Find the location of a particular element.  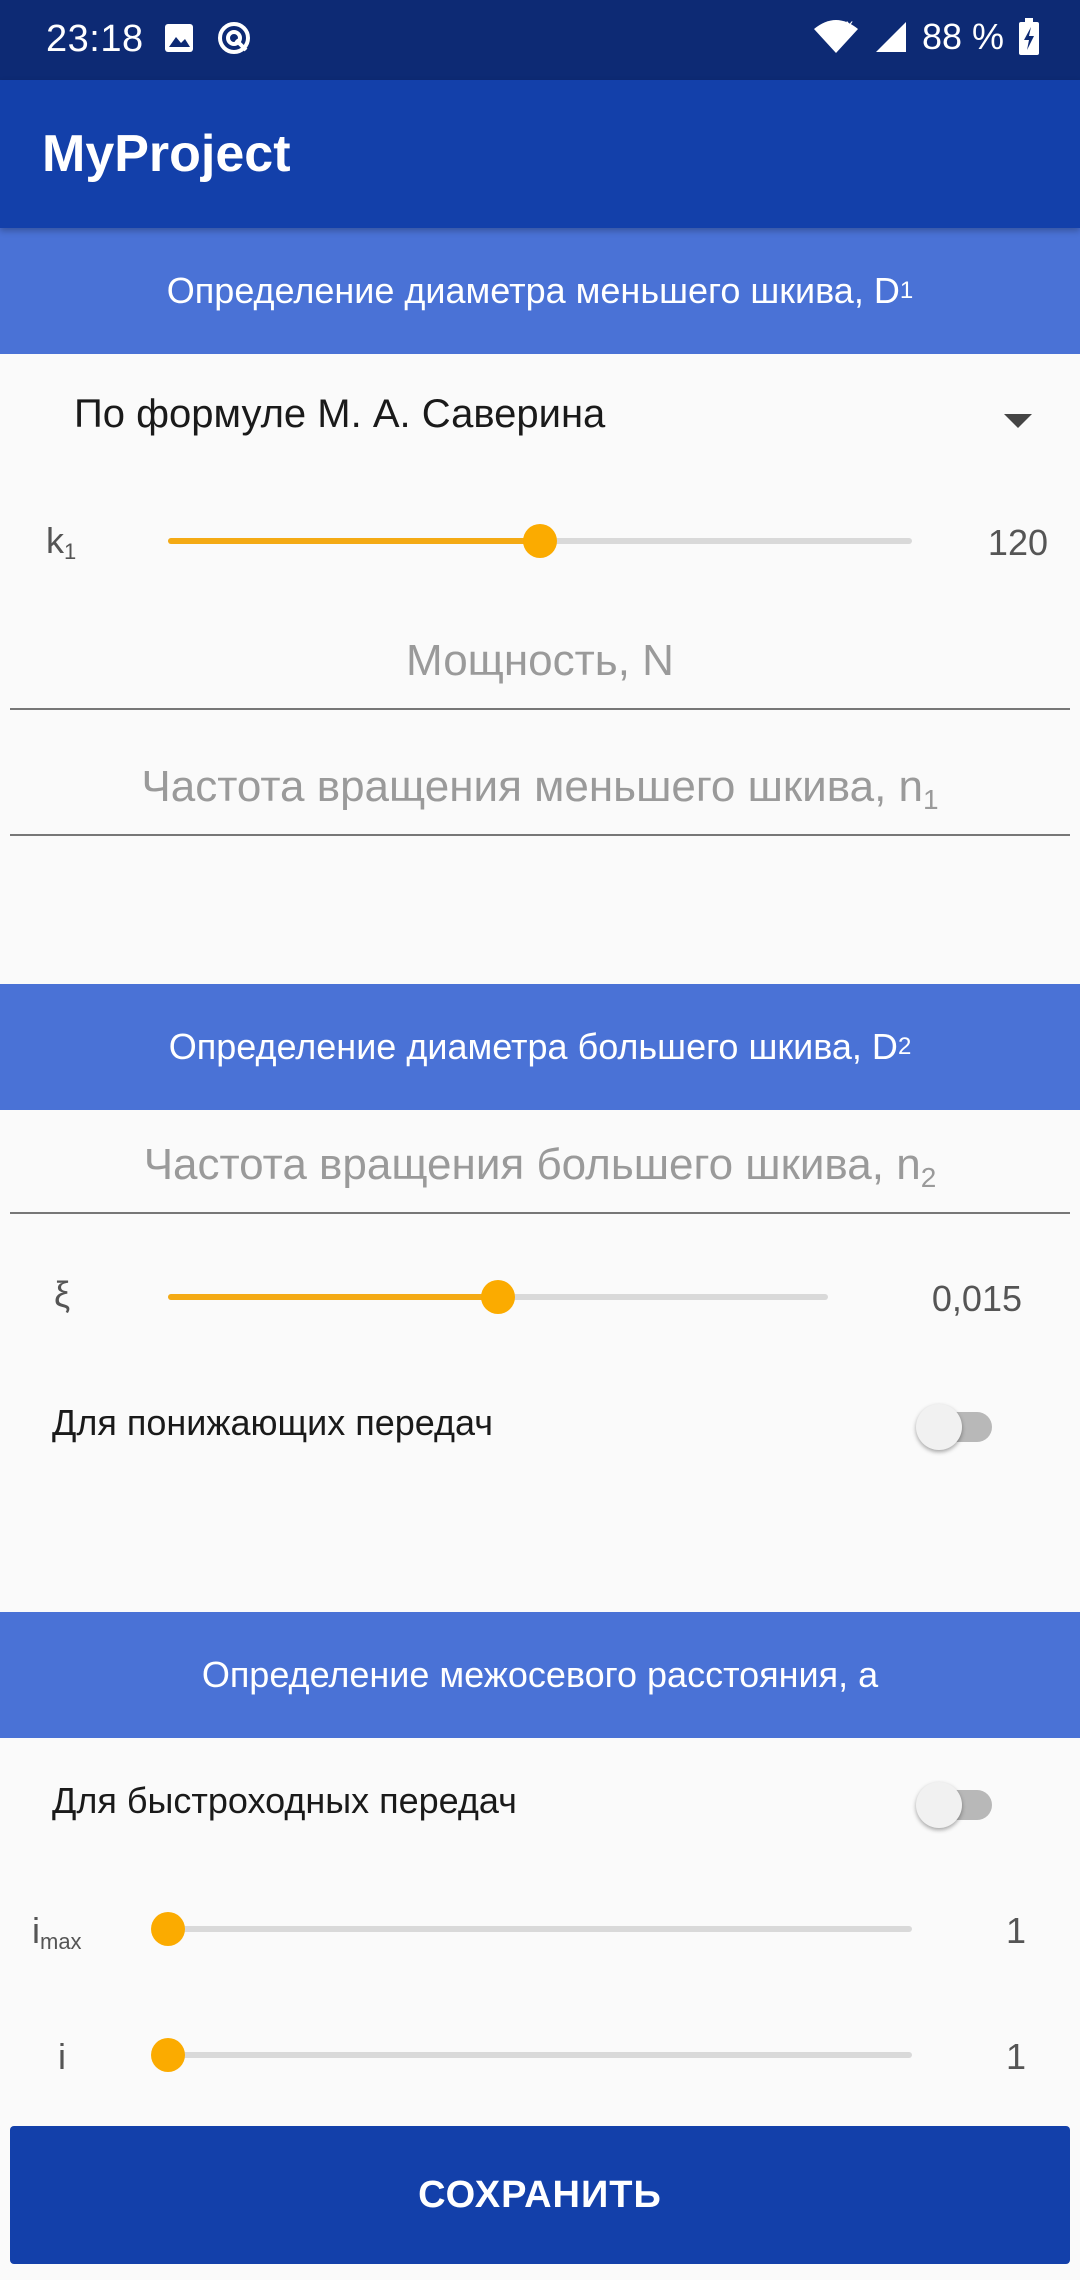

app-bar: MyProject is located at coordinates (540, 154).